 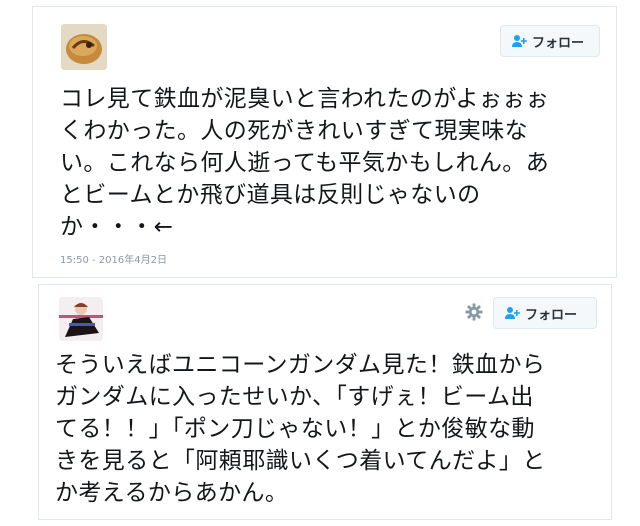 What do you see at coordinates (474, 312) in the screenshot?
I see `gear-icon` at bounding box center [474, 312].